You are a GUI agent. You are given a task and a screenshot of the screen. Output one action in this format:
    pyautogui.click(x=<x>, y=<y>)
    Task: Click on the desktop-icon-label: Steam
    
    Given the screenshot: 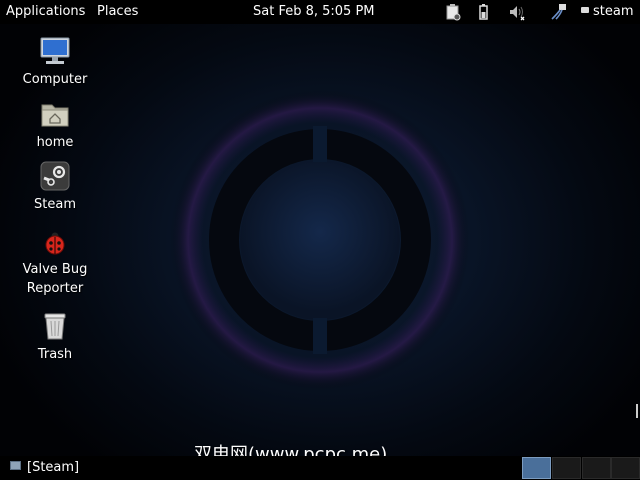 What is the action you would take?
    pyautogui.click(x=55, y=204)
    